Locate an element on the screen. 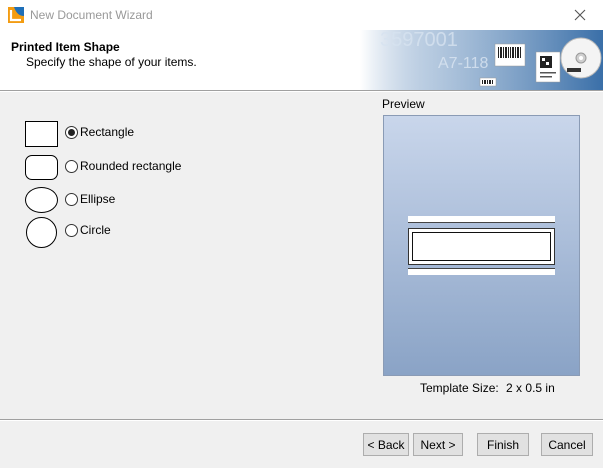 The width and height of the screenshot is (603, 468). preview-label: Preview is located at coordinates (403, 104).